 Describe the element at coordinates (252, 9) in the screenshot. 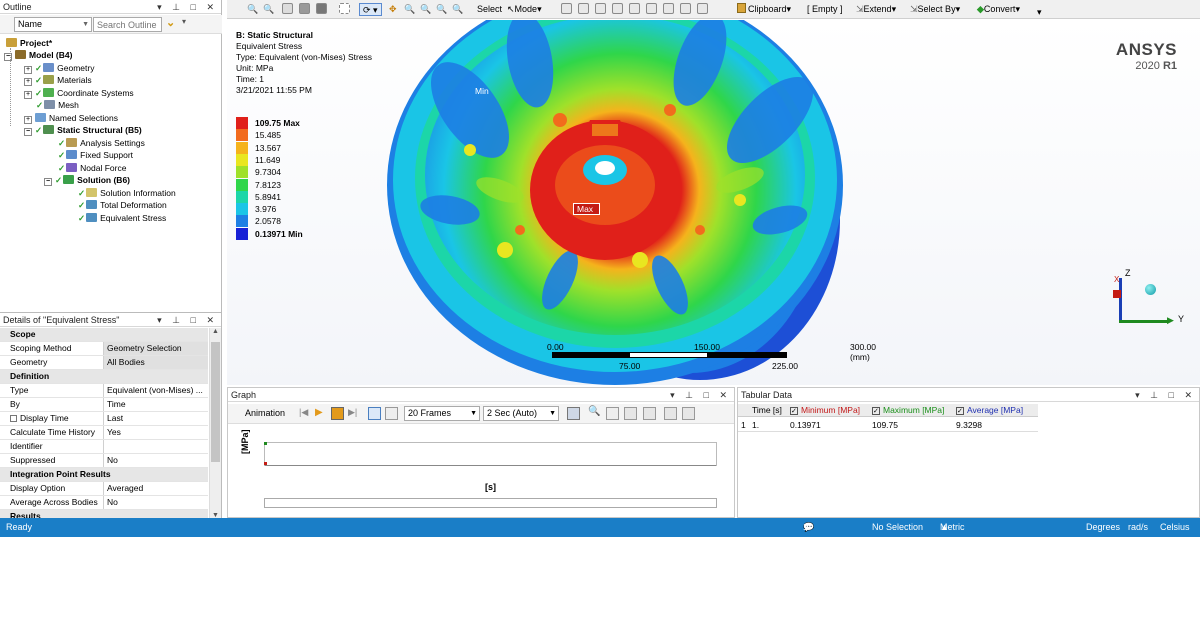

I see `zoom-icon: 🔍` at that location.